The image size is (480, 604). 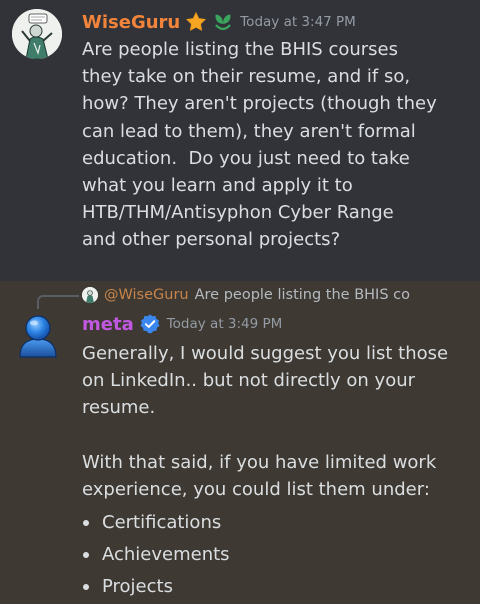 I want to click on message-line: what you learn and apply it to, so click(x=217, y=186).